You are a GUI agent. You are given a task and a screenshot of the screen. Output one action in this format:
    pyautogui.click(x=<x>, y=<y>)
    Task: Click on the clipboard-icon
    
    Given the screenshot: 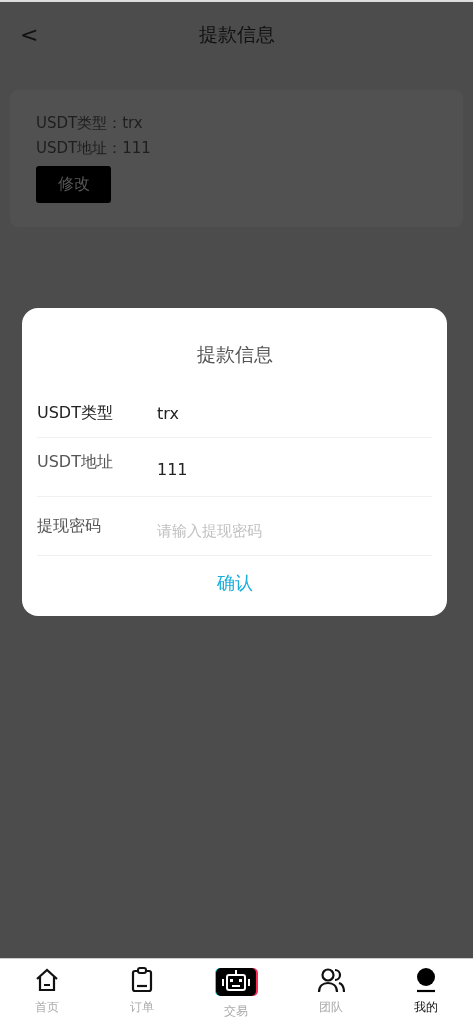 What is the action you would take?
    pyautogui.click(x=141, y=980)
    